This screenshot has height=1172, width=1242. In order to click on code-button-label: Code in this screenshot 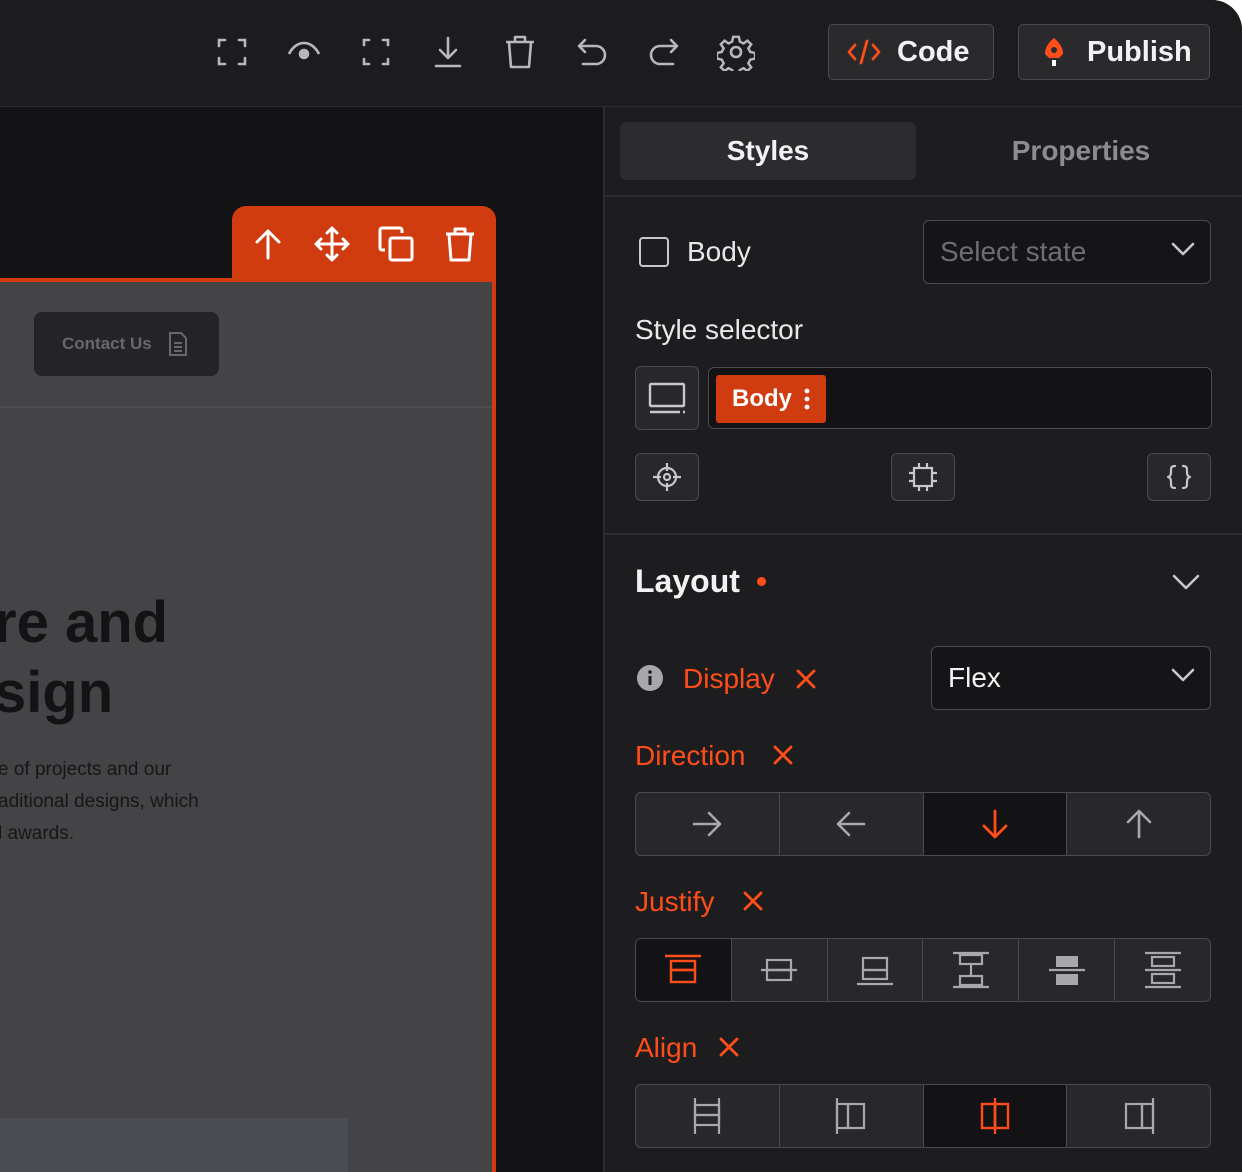, I will do `click(933, 51)`.